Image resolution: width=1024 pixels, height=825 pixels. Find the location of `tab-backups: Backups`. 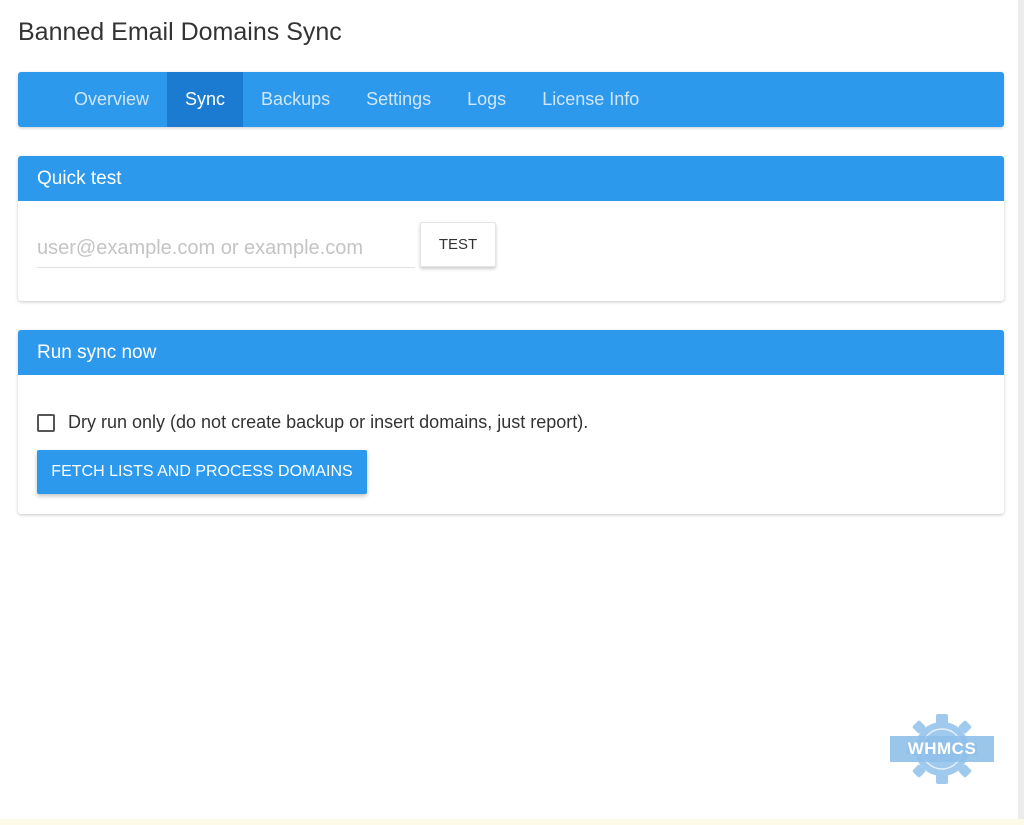

tab-backups: Backups is located at coordinates (295, 99).